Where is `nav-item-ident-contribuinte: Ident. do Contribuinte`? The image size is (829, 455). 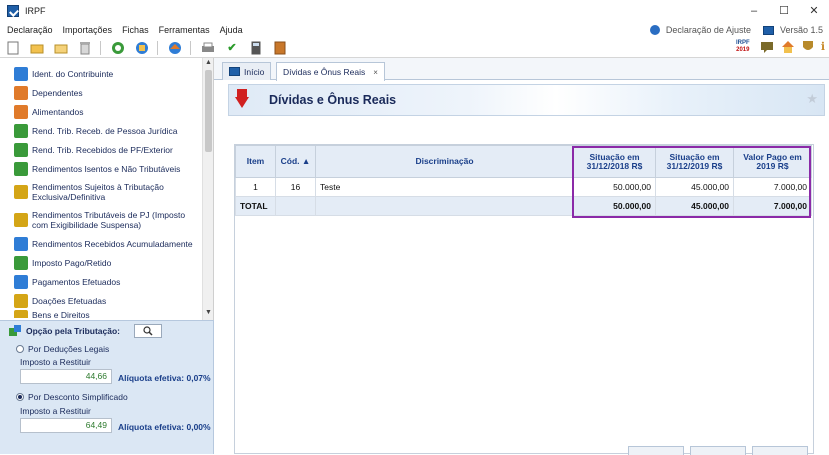
nav-item-ident-contribuinte: Ident. do Contribuinte is located at coordinates (101, 73).